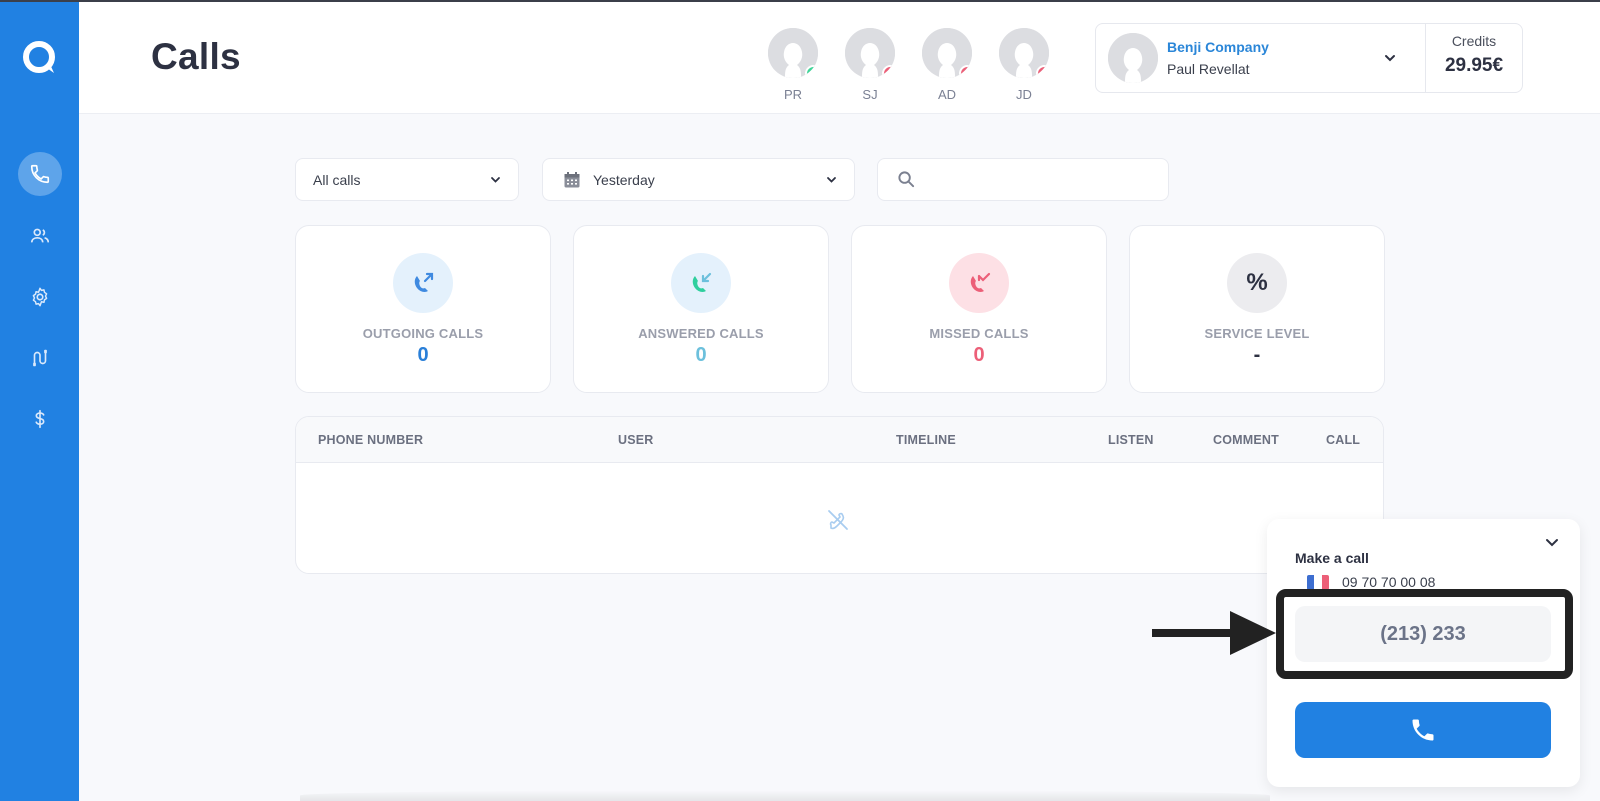 The image size is (1600, 801). Describe the element at coordinates (1214, 633) in the screenshot. I see `annotation-arrow-icon` at that location.